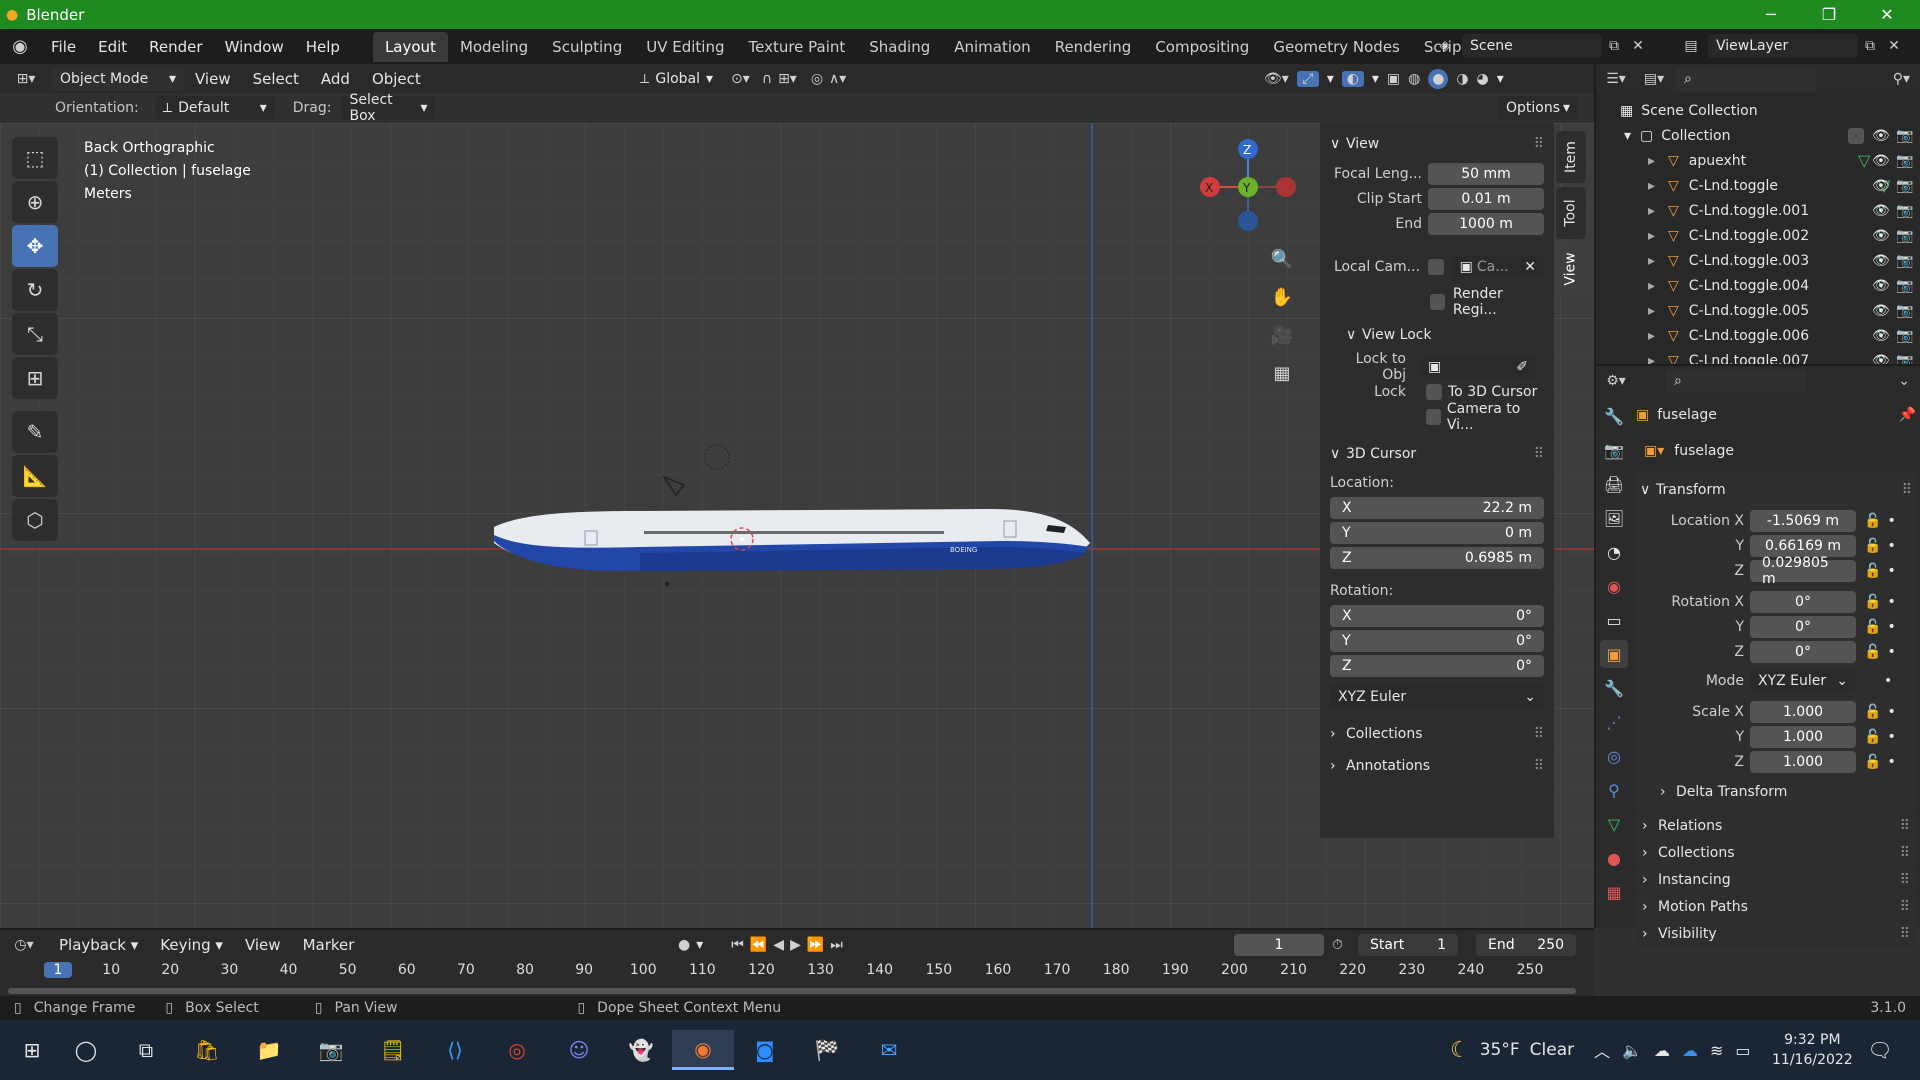 The image size is (1920, 1080). What do you see at coordinates (1202, 47) in the screenshot?
I see `tab-compositing: Compositing` at bounding box center [1202, 47].